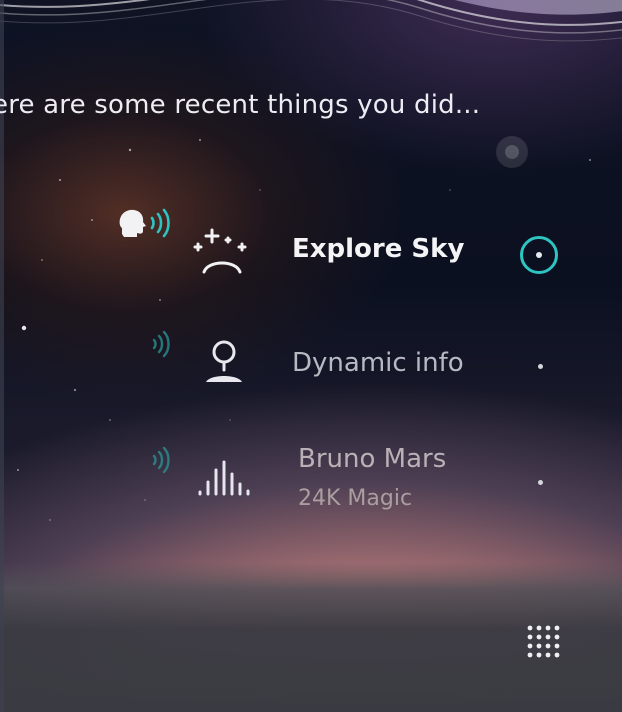 The image size is (622, 712). What do you see at coordinates (543, 641) in the screenshot?
I see `app-grid-icon` at bounding box center [543, 641].